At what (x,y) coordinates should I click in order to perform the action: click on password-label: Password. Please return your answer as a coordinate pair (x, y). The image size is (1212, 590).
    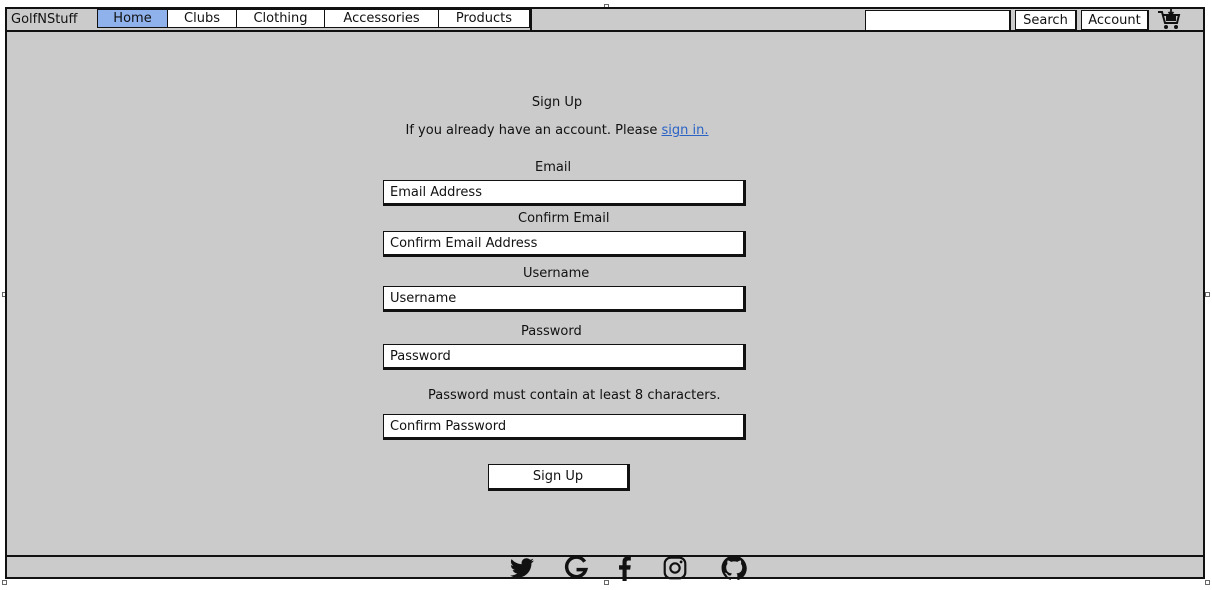
    Looking at the image, I should click on (551, 331).